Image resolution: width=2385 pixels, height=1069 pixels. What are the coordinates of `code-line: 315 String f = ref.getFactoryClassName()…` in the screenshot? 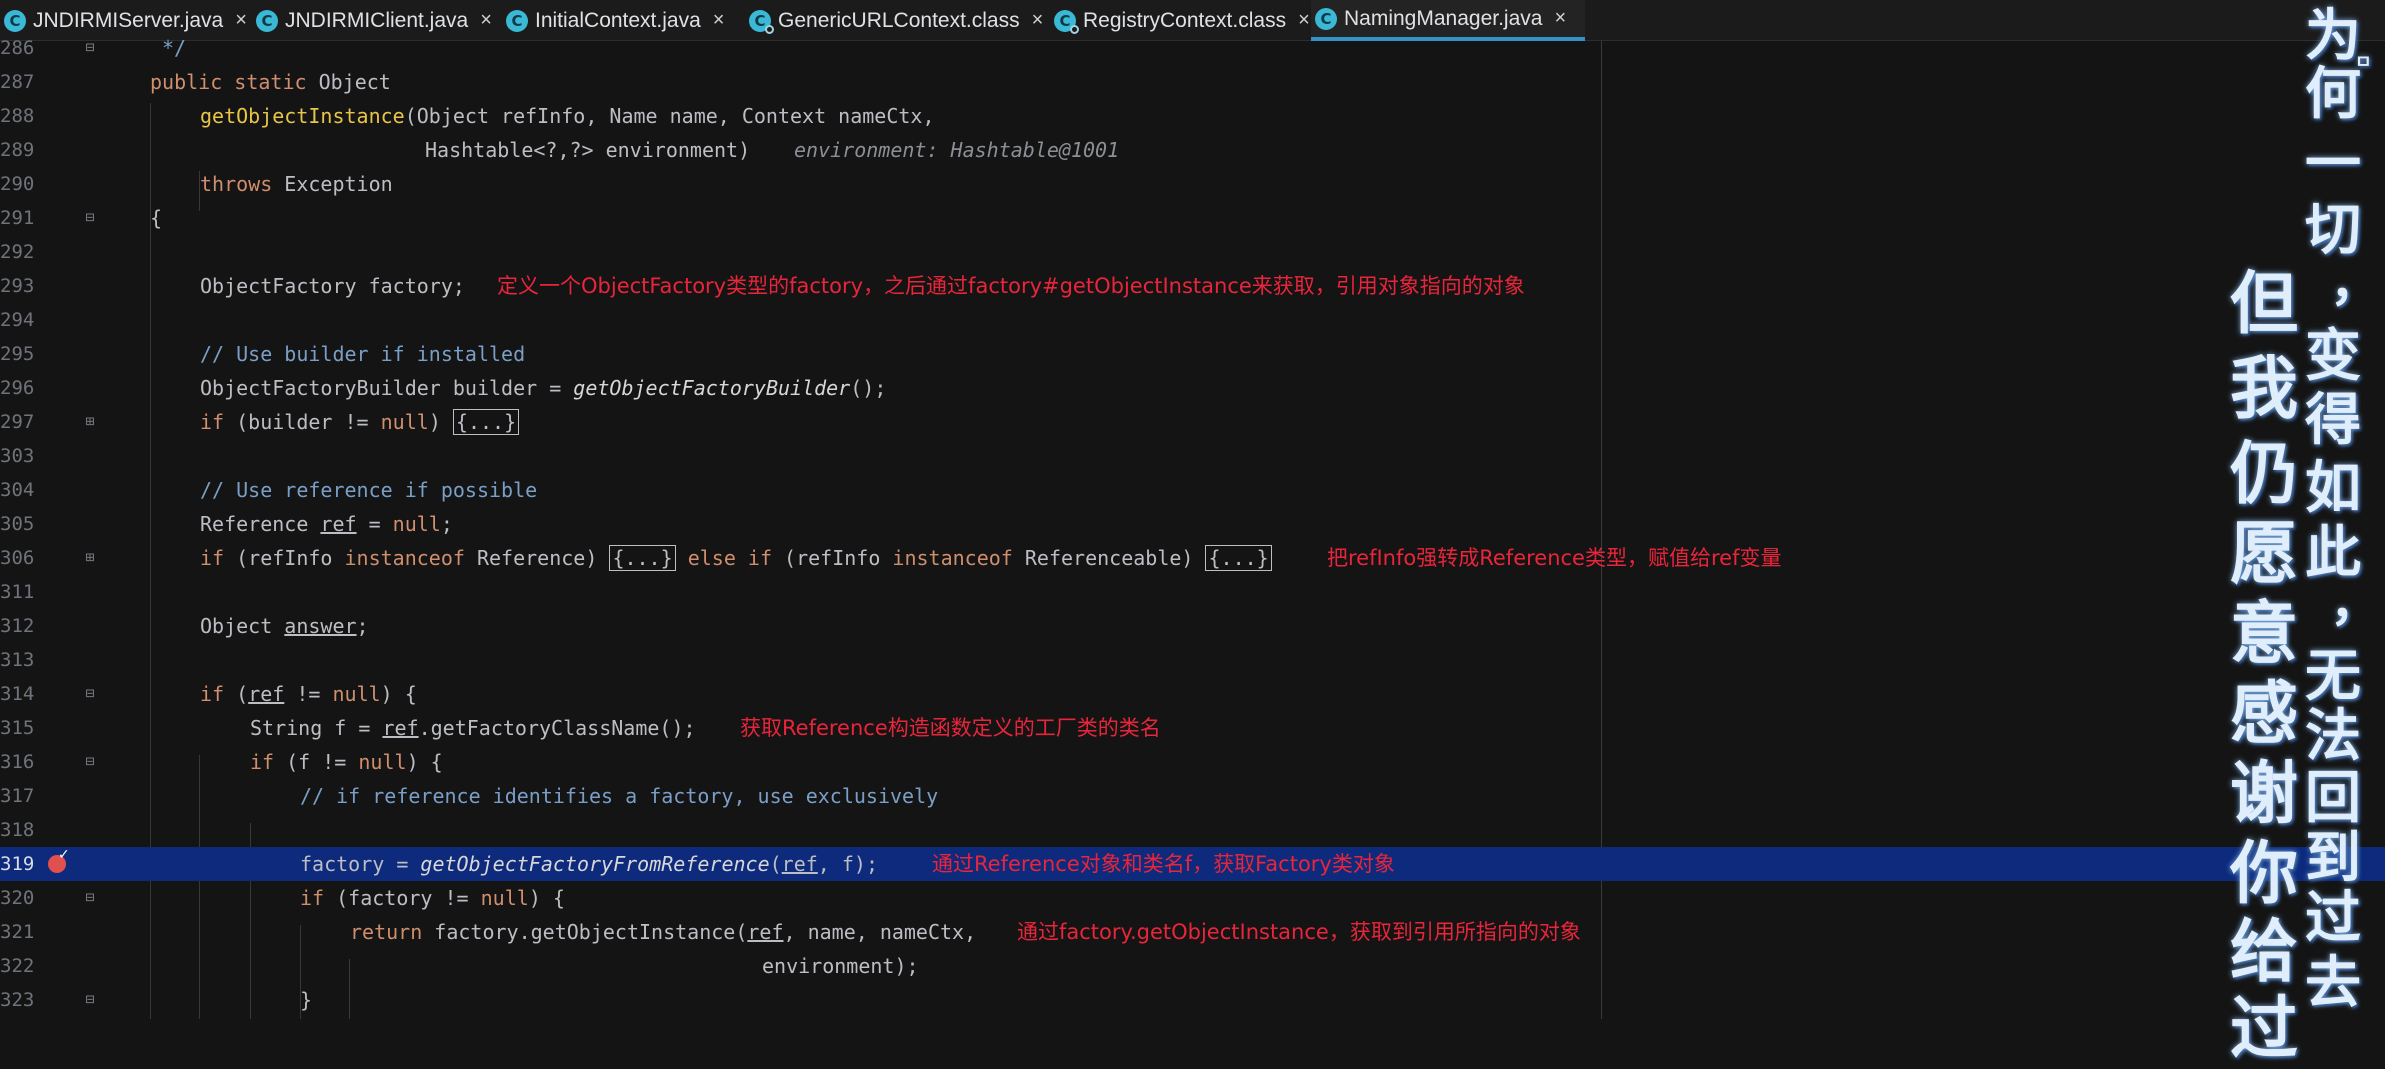 It's located at (1192, 728).